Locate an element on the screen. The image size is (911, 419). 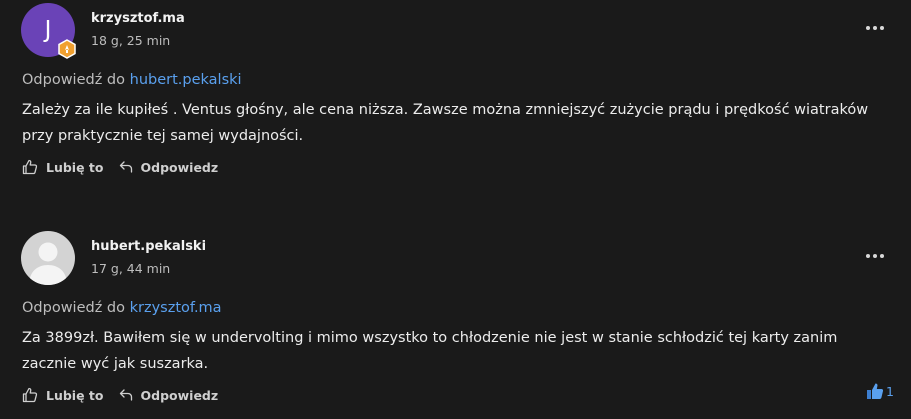
thumbs-up-icon is located at coordinates (875, 391).